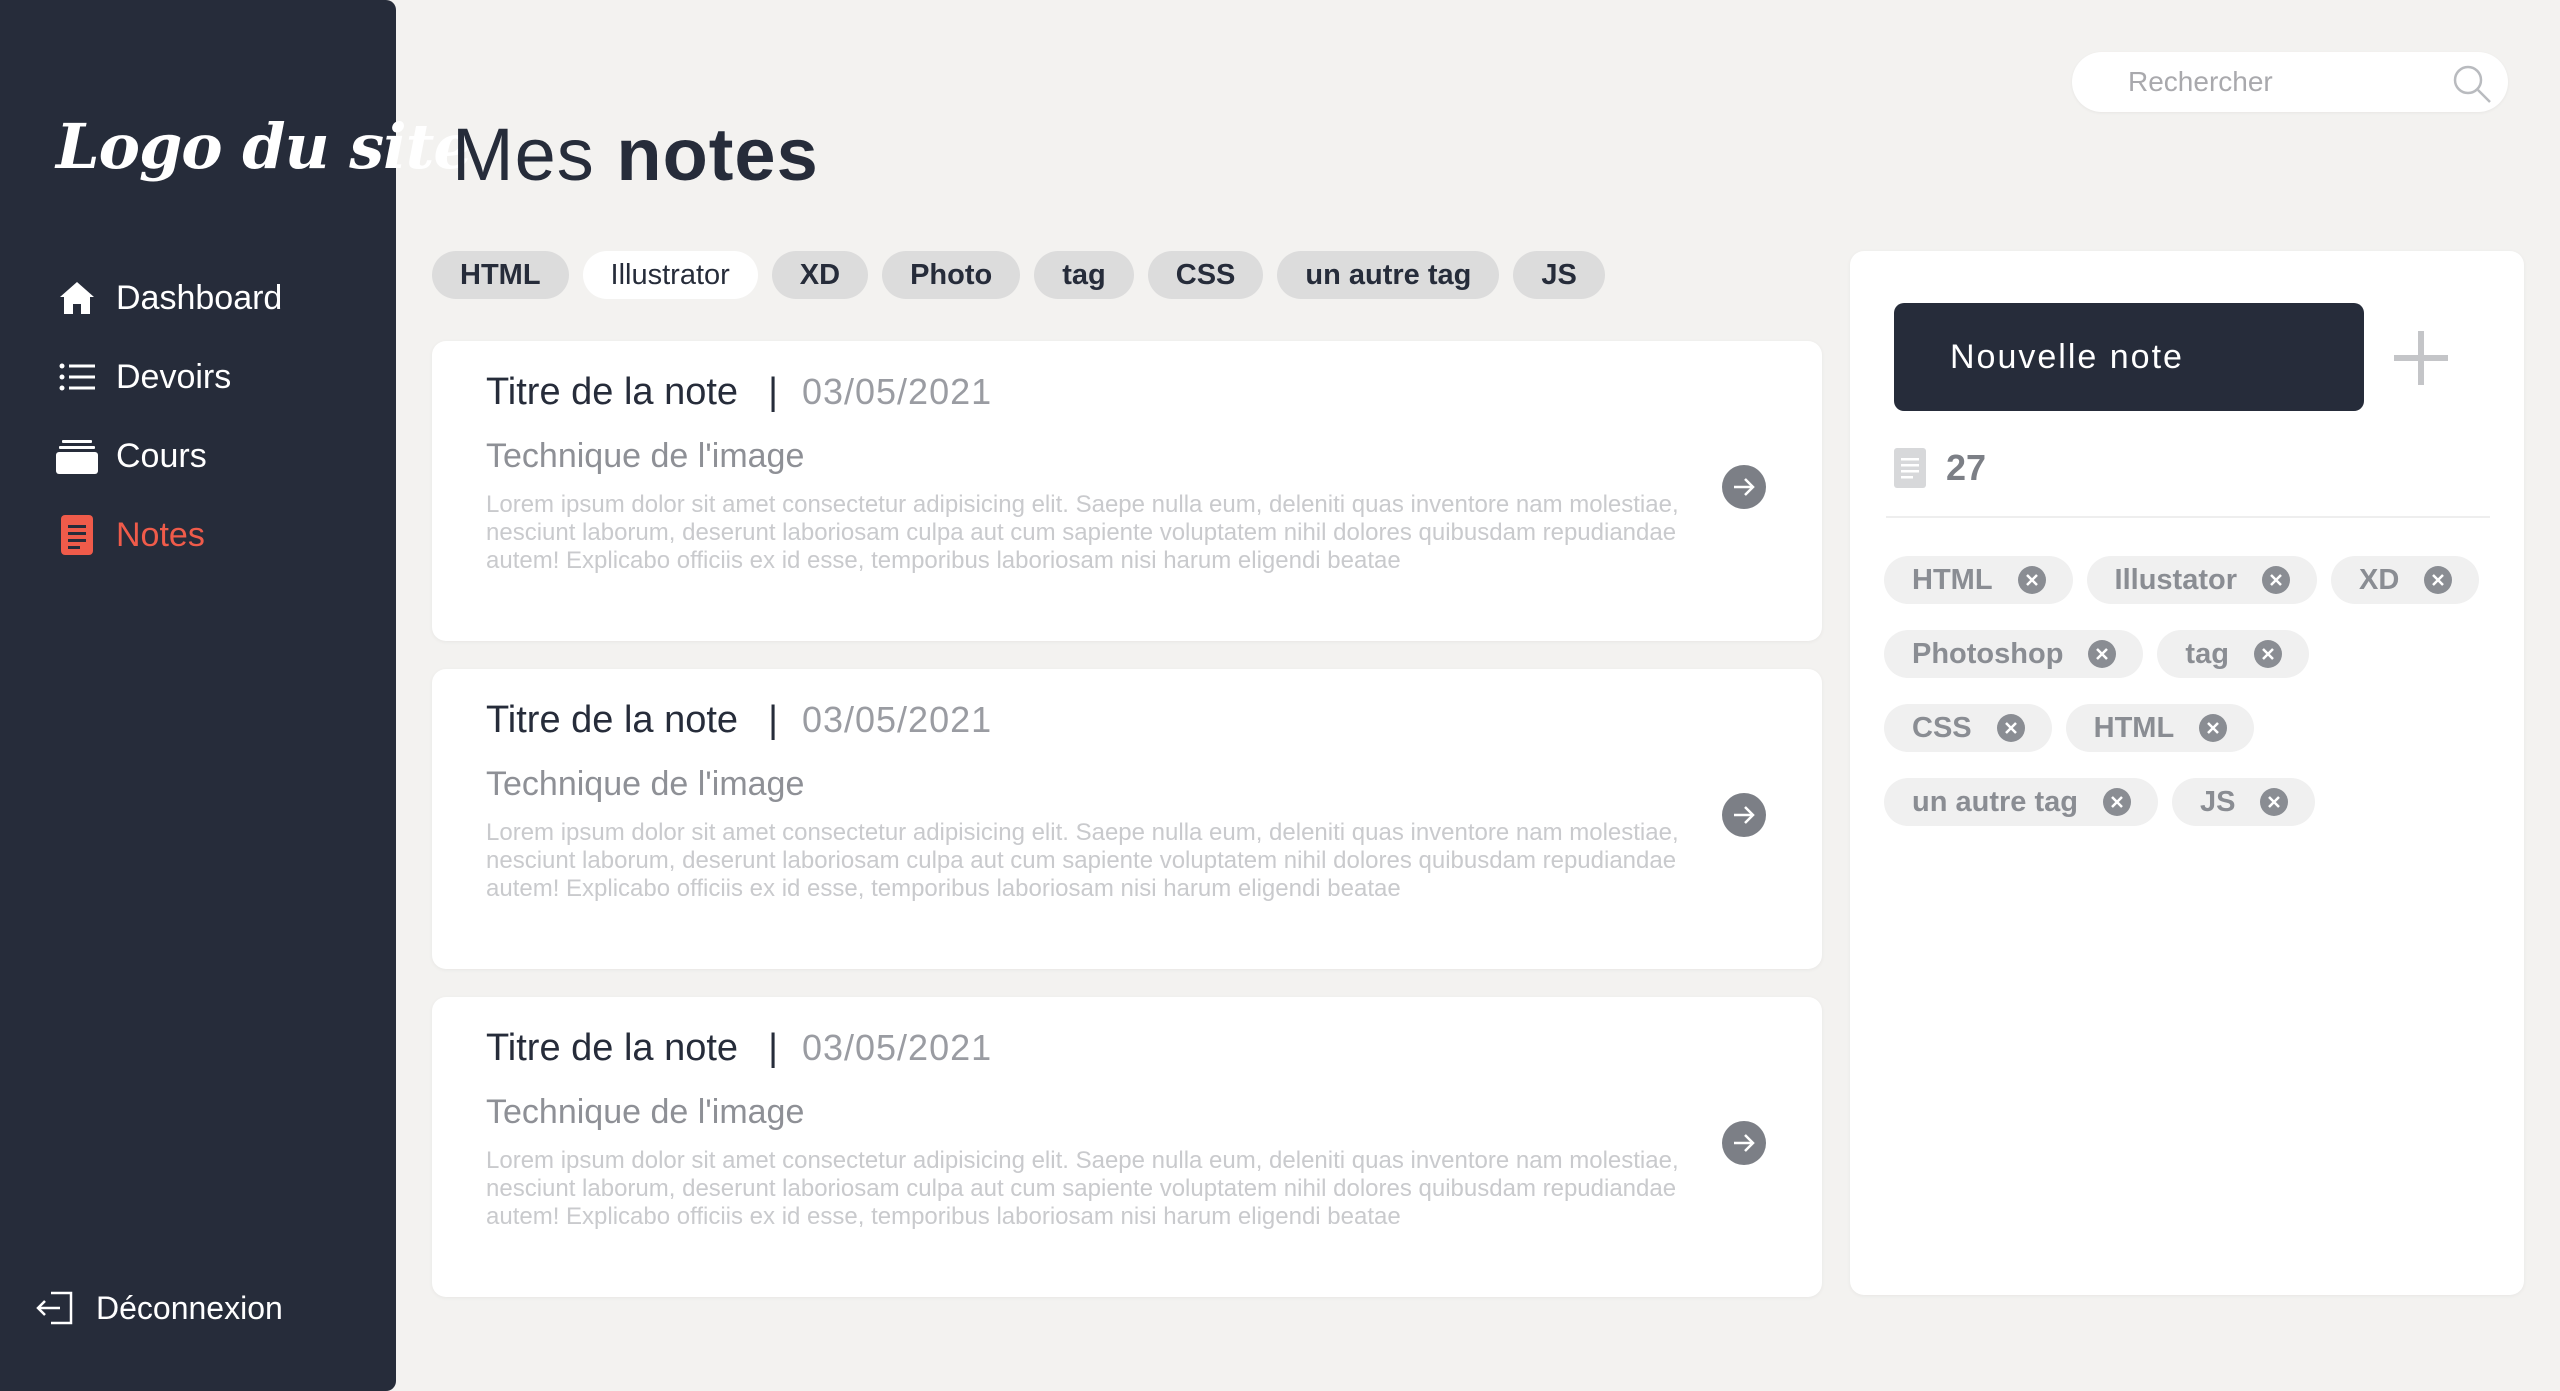  I want to click on search-input, so click(2278, 82).